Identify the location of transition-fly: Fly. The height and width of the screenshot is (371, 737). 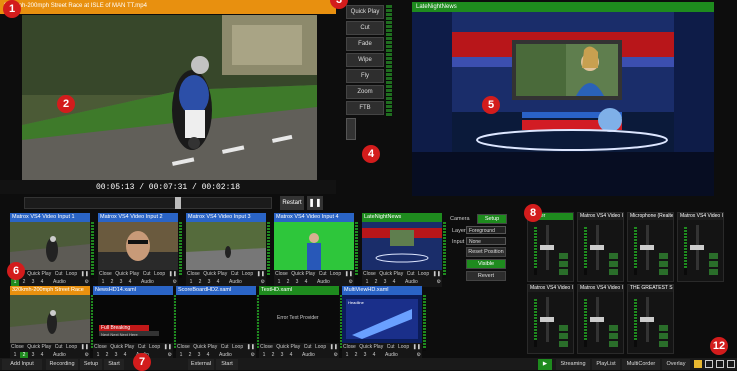
(365, 76).